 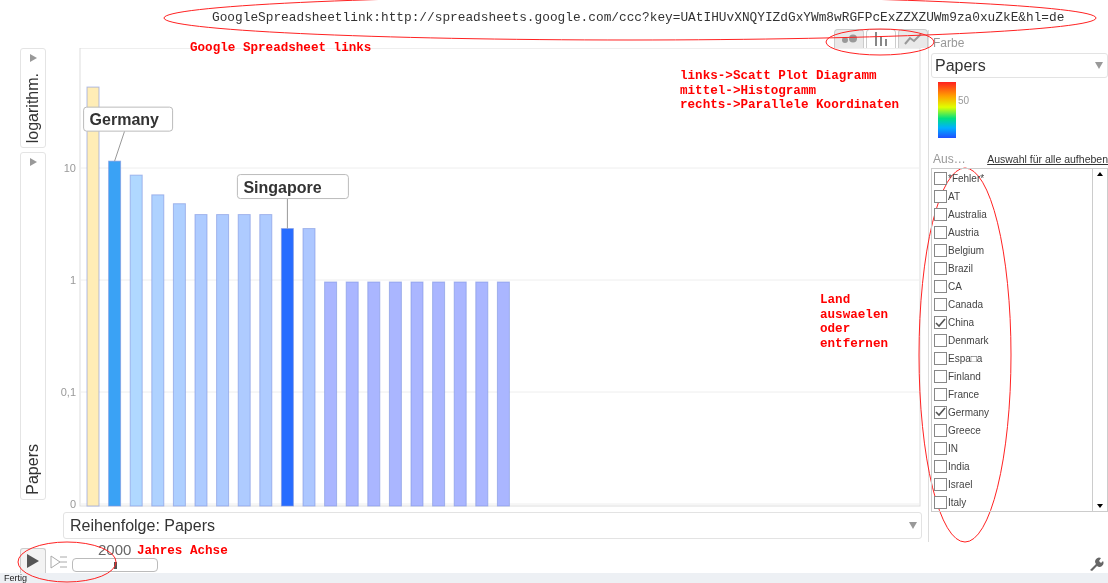 I want to click on y-tick-label: 0,1, so click(x=68, y=392).